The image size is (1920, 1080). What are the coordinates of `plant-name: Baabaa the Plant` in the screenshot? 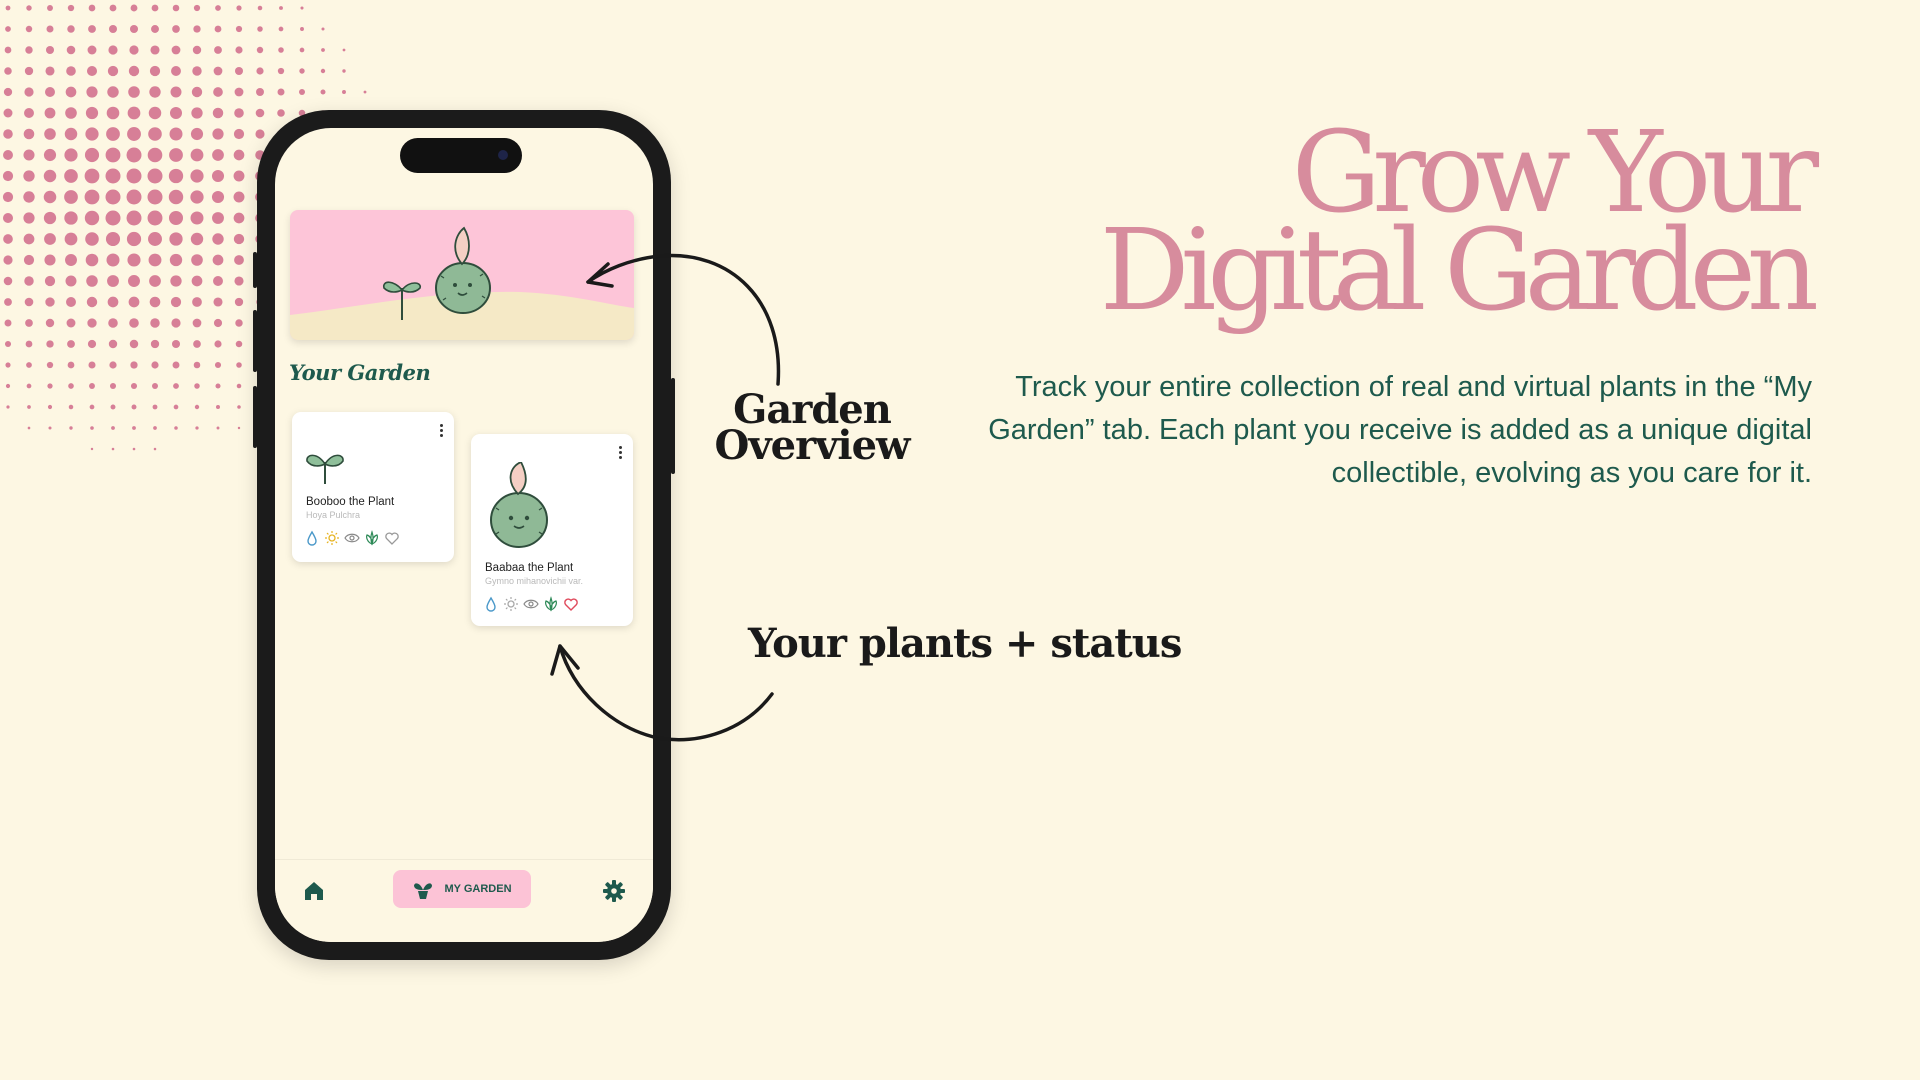 It's located at (529, 568).